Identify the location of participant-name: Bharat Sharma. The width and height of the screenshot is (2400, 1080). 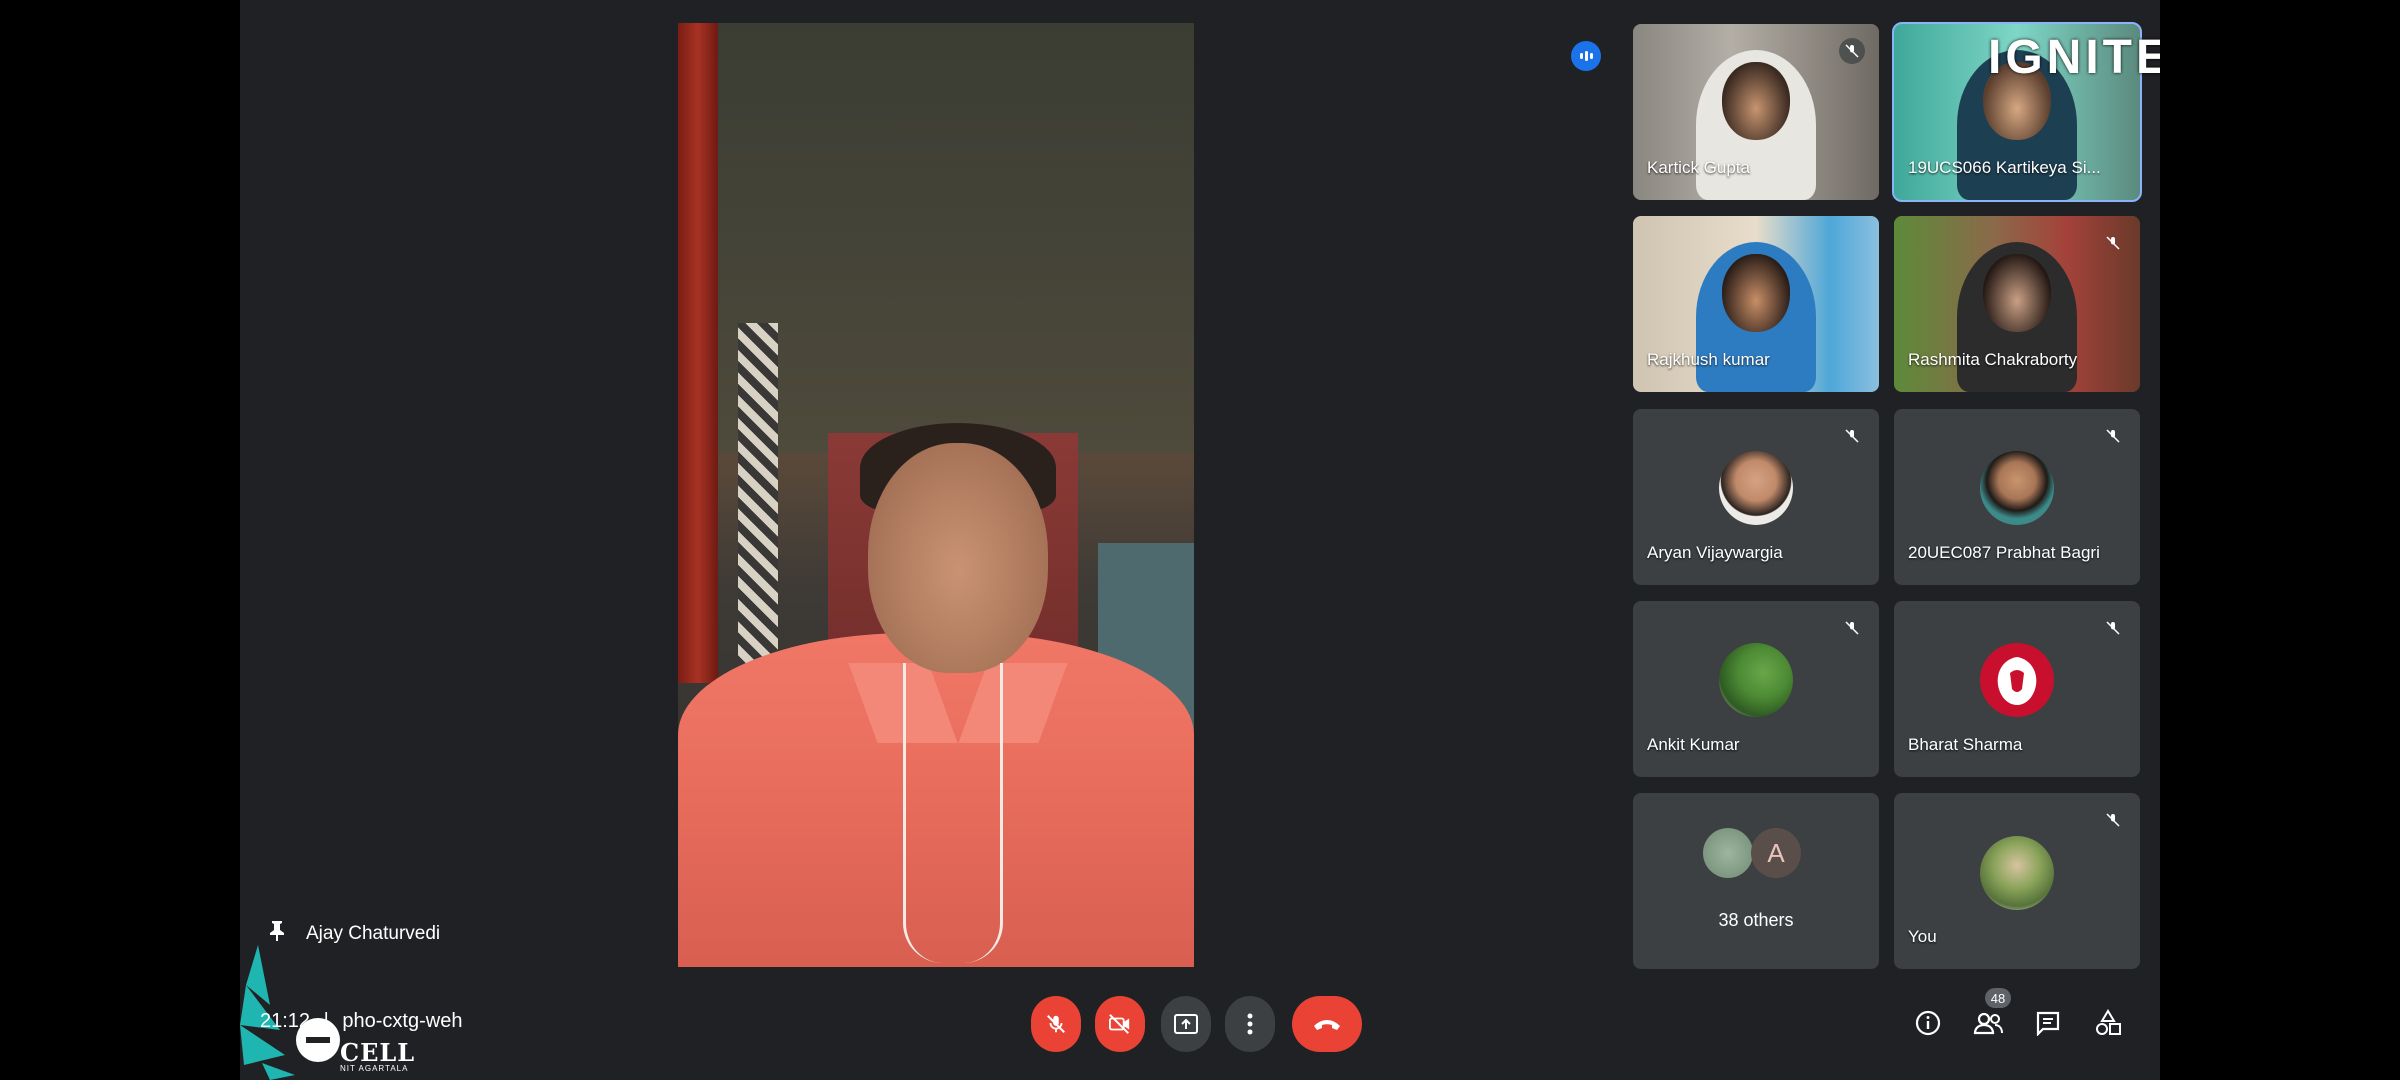
(1965, 744).